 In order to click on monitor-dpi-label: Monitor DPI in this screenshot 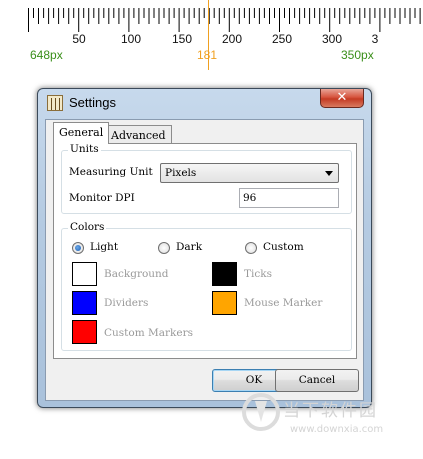, I will do `click(102, 198)`.